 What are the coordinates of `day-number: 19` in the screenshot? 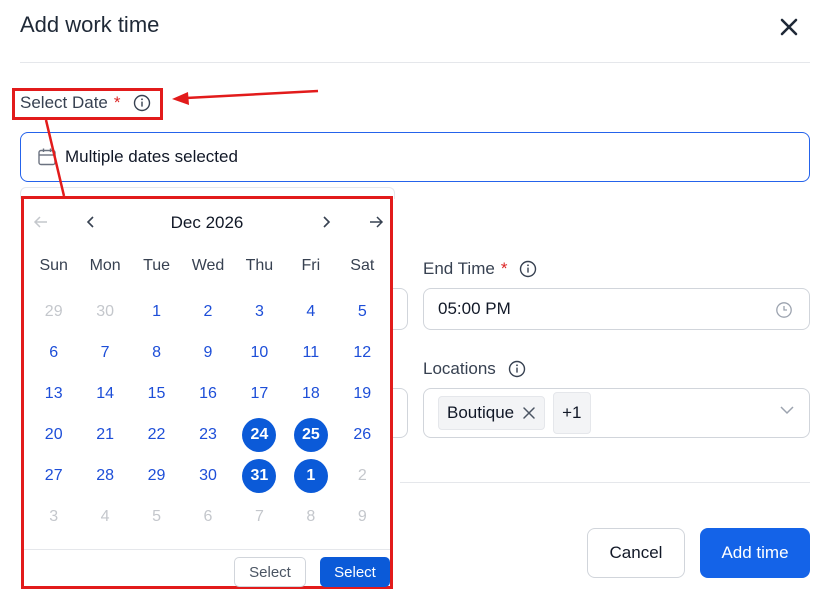 It's located at (362, 393).